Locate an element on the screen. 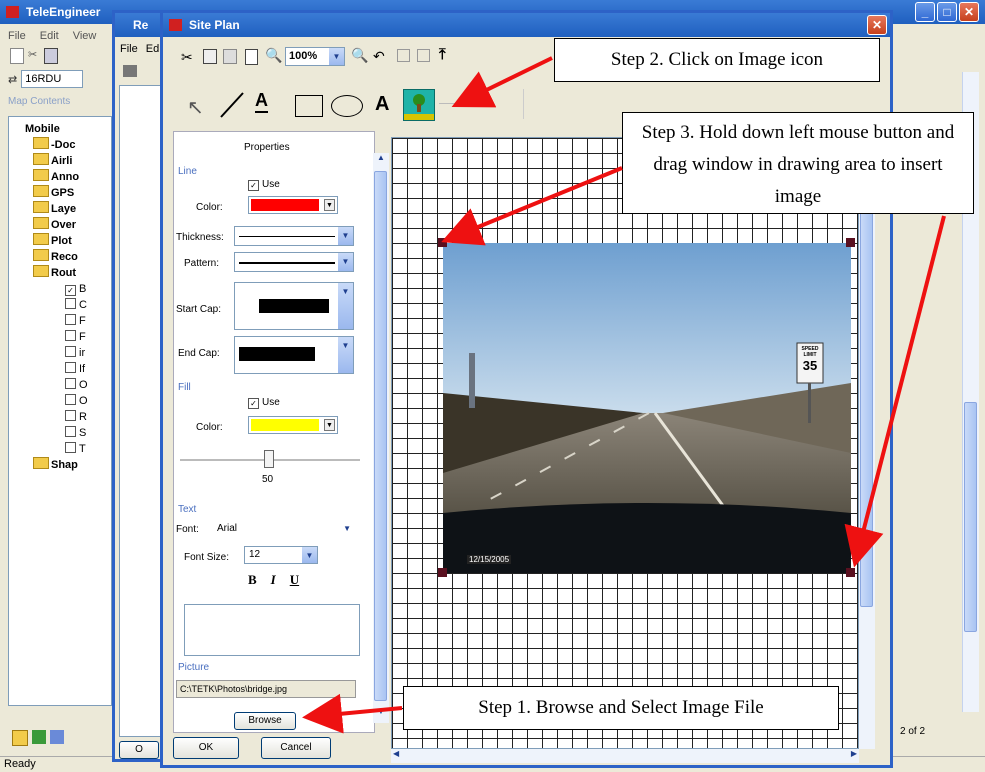 This screenshot has width=985, height=772. step1-arrow is located at coordinates (352, 713).